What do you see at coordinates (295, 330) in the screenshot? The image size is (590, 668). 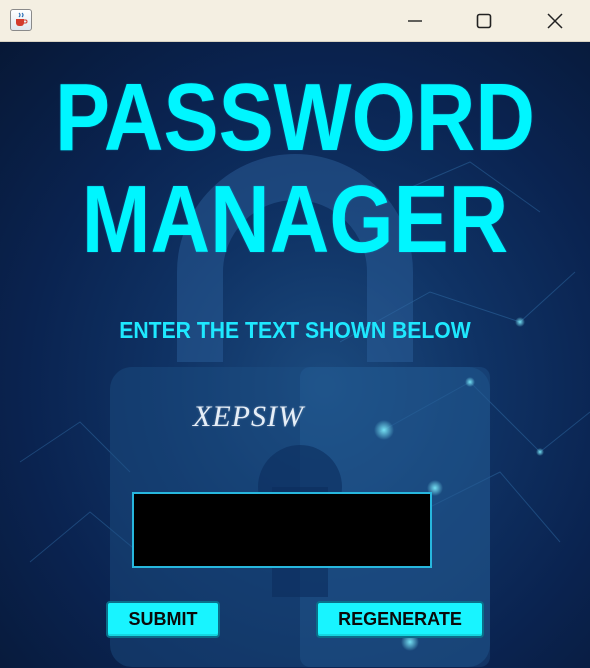 I see `captcha-instruction: ENTER THE TEXT SHOWN BELOW` at bounding box center [295, 330].